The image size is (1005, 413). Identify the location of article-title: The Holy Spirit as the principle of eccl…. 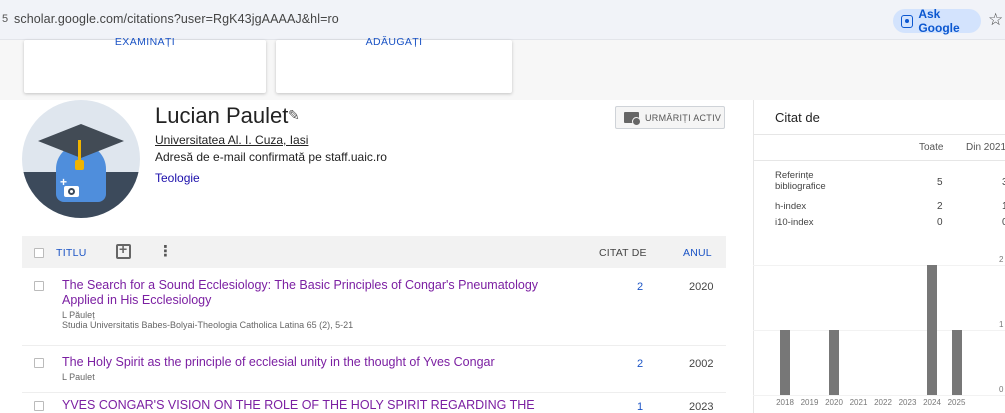
(317, 362).